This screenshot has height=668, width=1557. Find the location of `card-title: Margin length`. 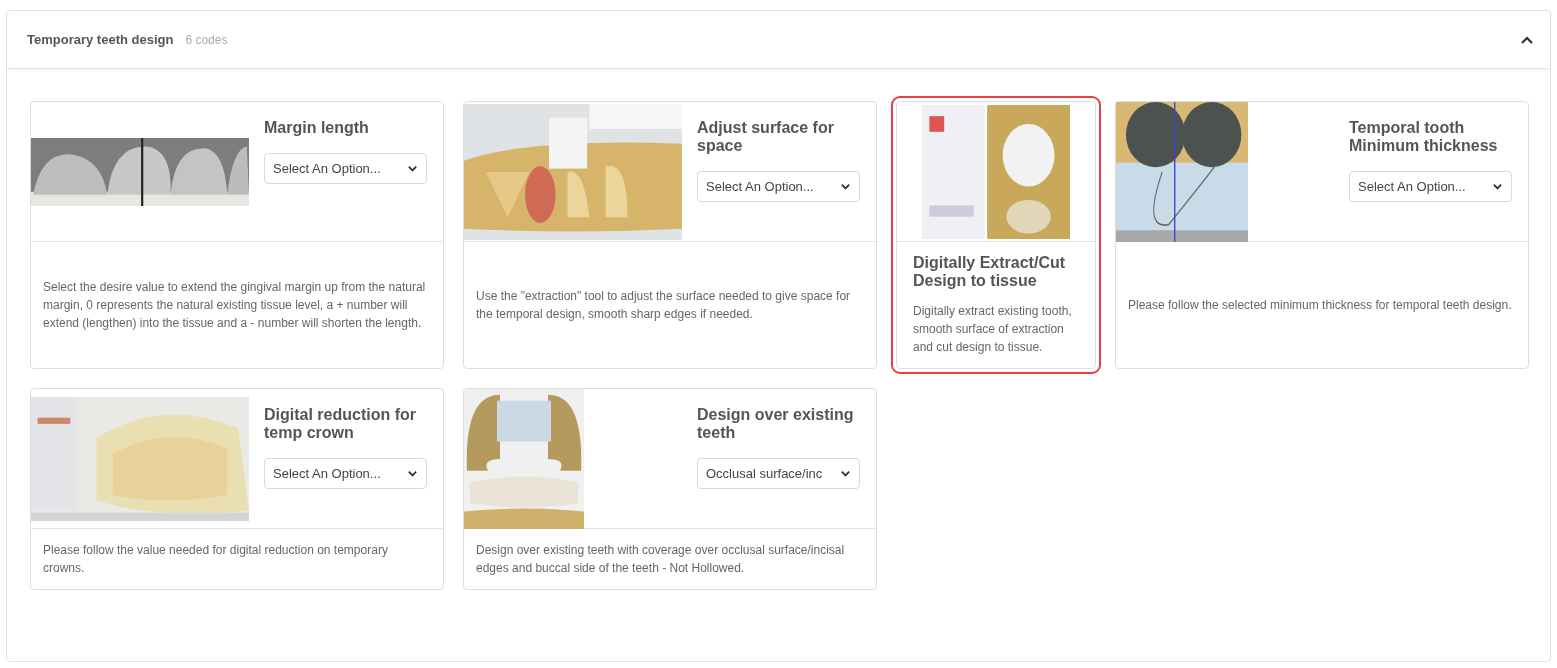

card-title: Margin length is located at coordinates (317, 128).